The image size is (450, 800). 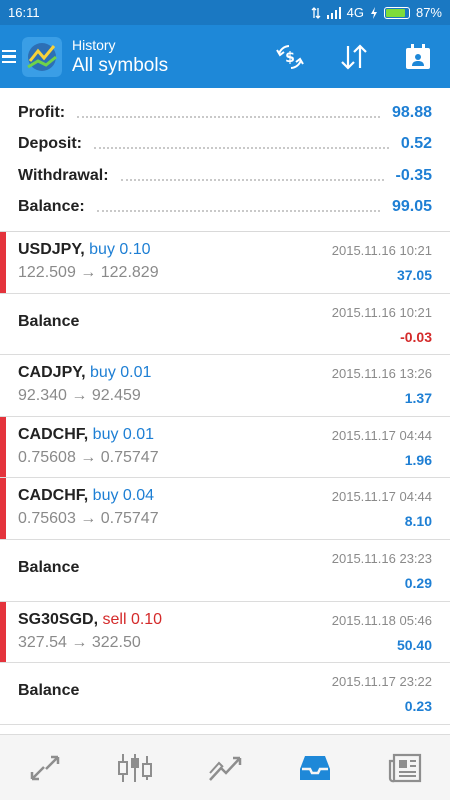 What do you see at coordinates (42, 642) in the screenshot?
I see `deal-open-price: 327.54` at bounding box center [42, 642].